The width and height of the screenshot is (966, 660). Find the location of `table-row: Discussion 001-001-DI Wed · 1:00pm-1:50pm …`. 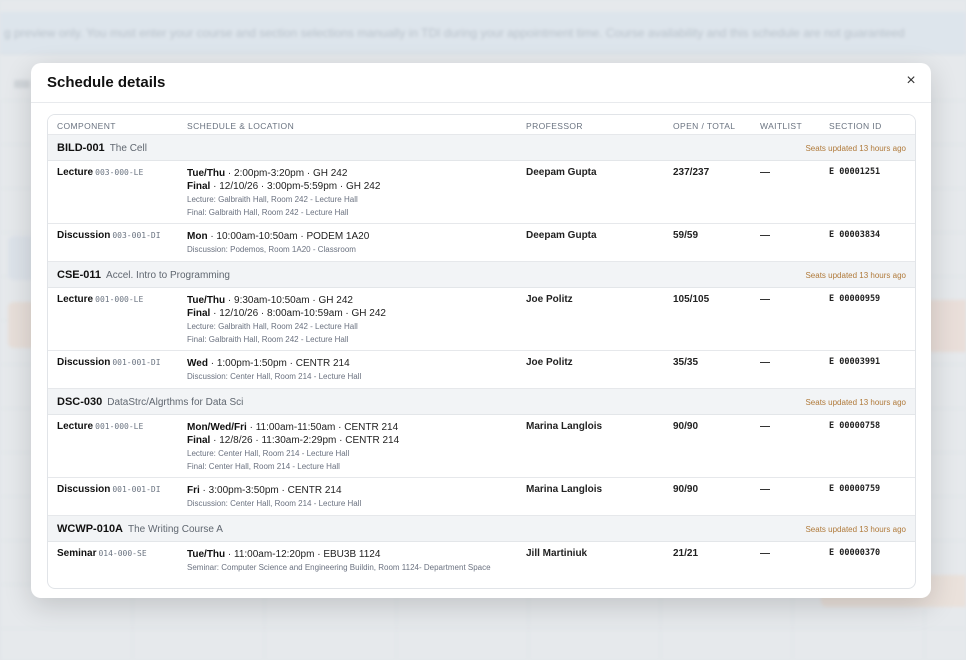

table-row: Discussion 001-001-DI Wed · 1:00pm-1:50pm … is located at coordinates (481, 370).